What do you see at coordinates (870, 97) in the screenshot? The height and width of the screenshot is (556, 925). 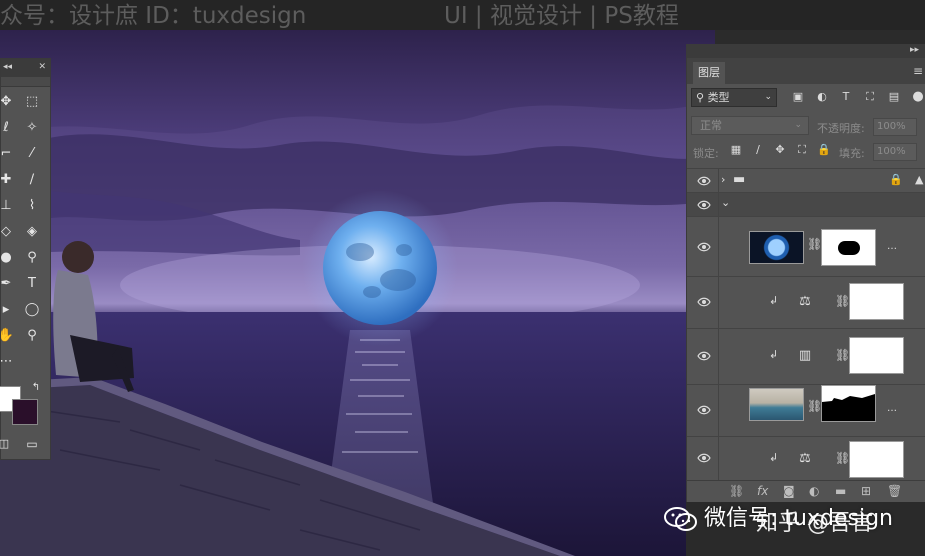 I see `filter-shape-icon: ⛶` at bounding box center [870, 97].